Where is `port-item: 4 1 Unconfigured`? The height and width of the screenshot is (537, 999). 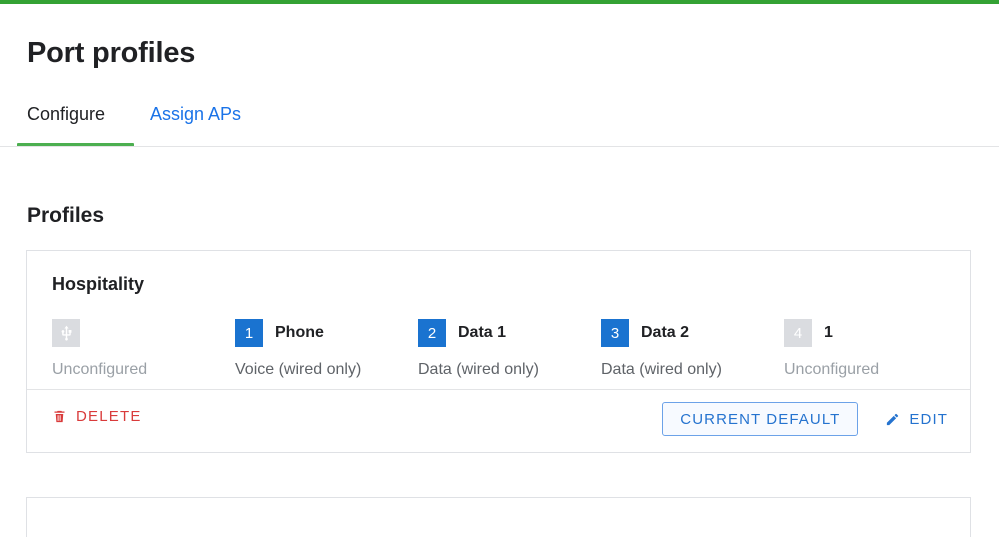 port-item: 4 1 Unconfigured is located at coordinates (875, 349).